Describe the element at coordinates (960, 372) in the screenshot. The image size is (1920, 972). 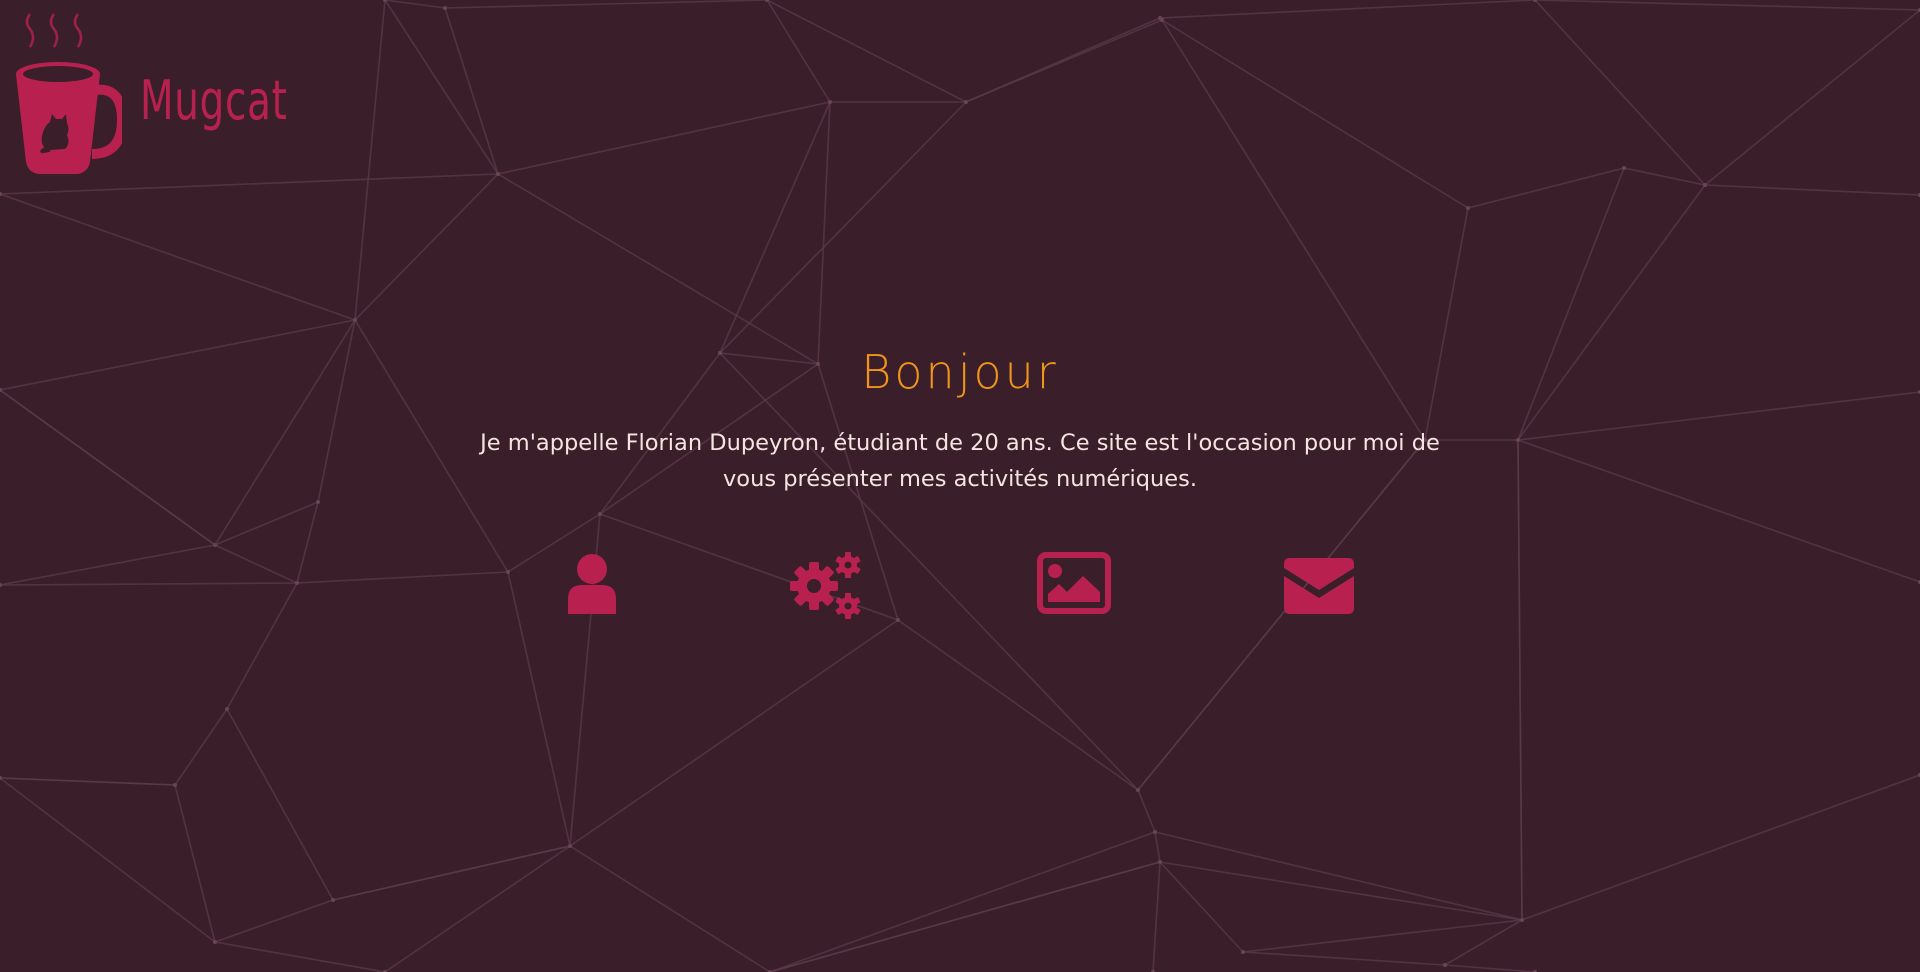
I see `hero-title: Bonjour` at that location.